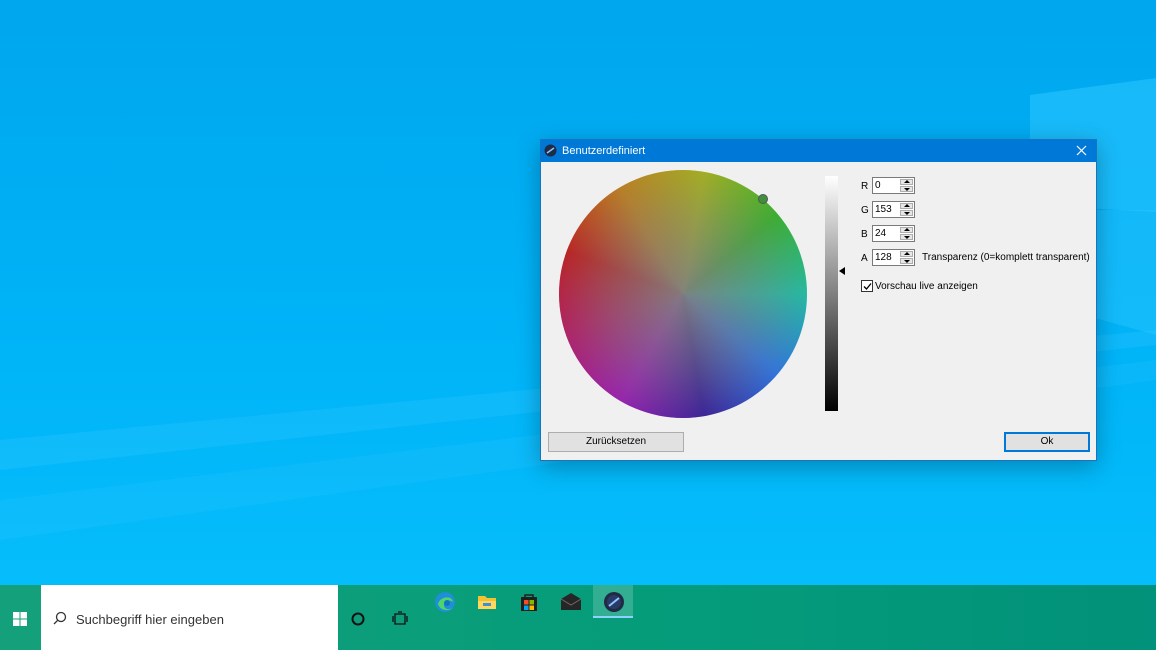 The image size is (1156, 650). What do you see at coordinates (865, 210) in the screenshot?
I see `label-g: G` at bounding box center [865, 210].